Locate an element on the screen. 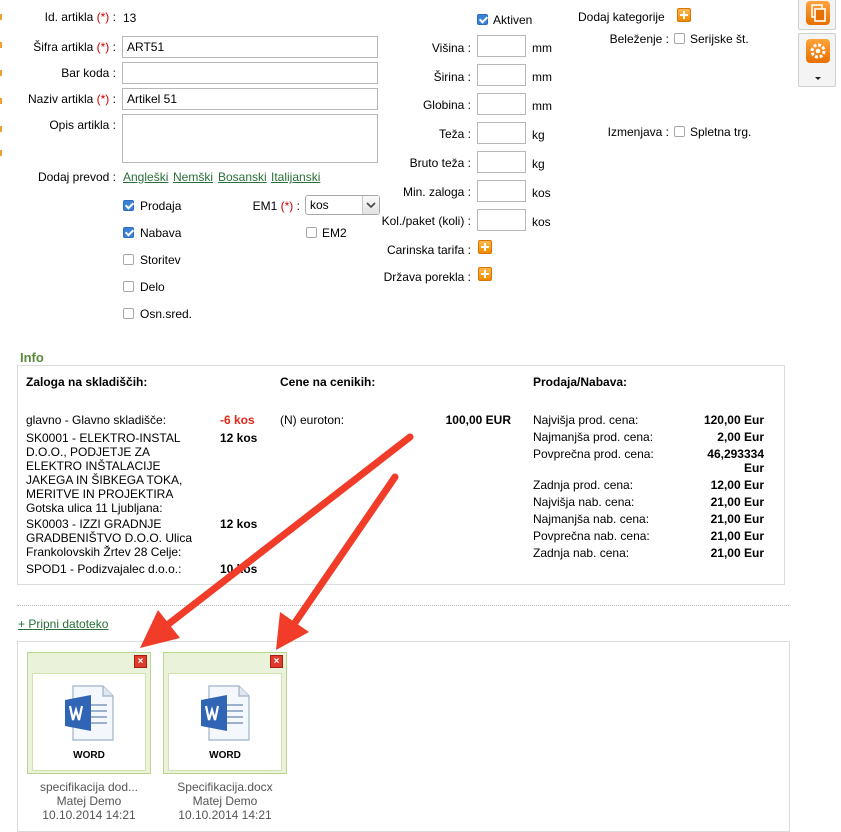  annotation-arrows is located at coordinates (277, 541).